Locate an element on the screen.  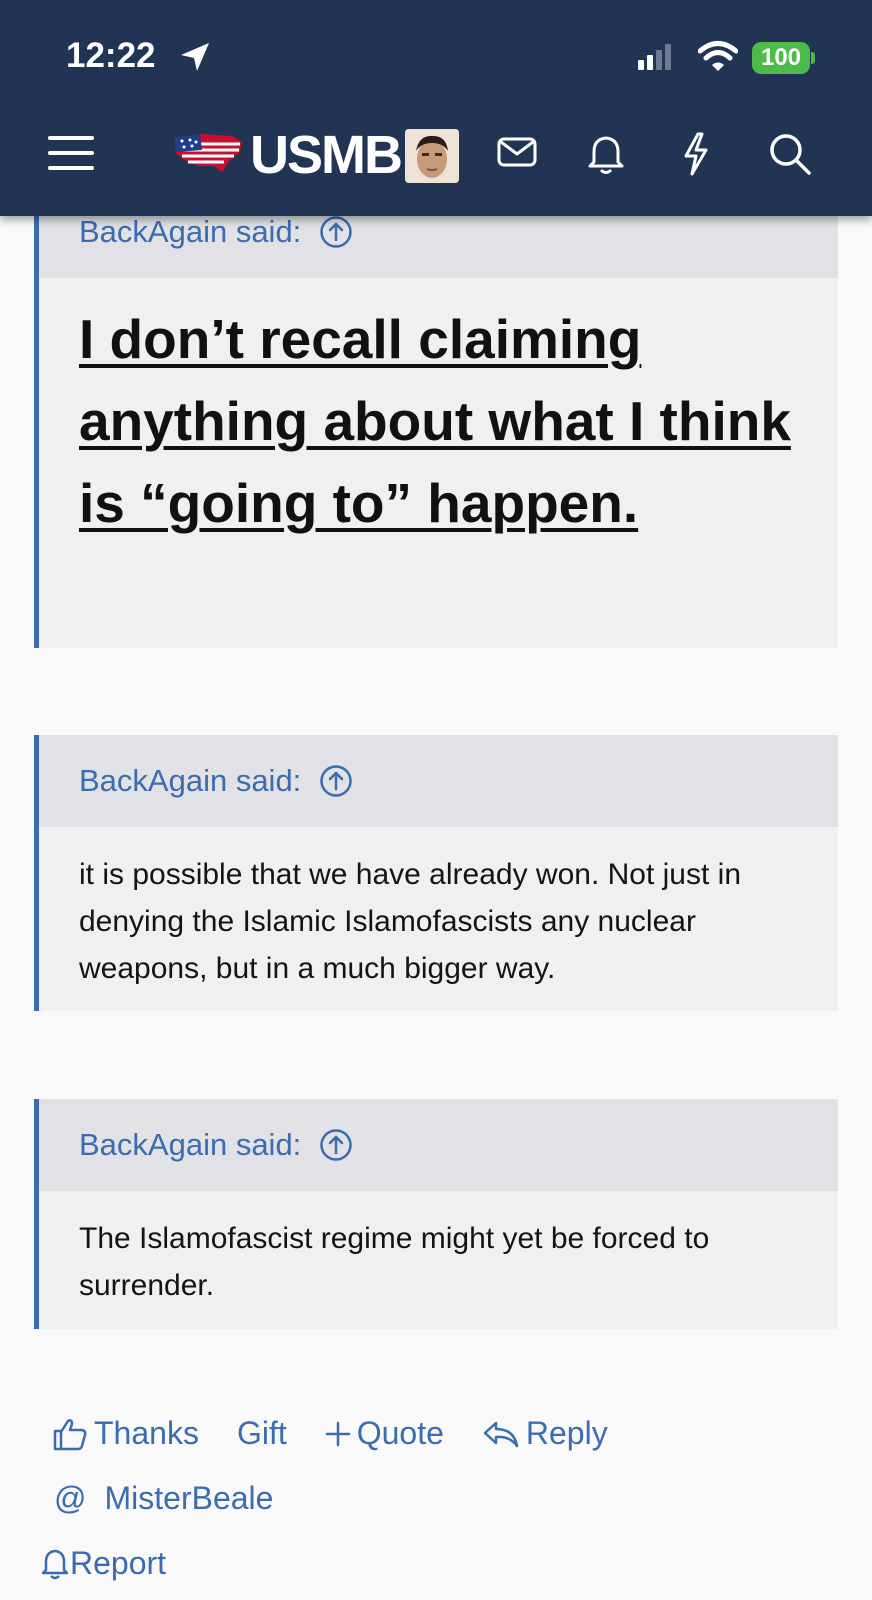
user-avatar is located at coordinates (432, 156).